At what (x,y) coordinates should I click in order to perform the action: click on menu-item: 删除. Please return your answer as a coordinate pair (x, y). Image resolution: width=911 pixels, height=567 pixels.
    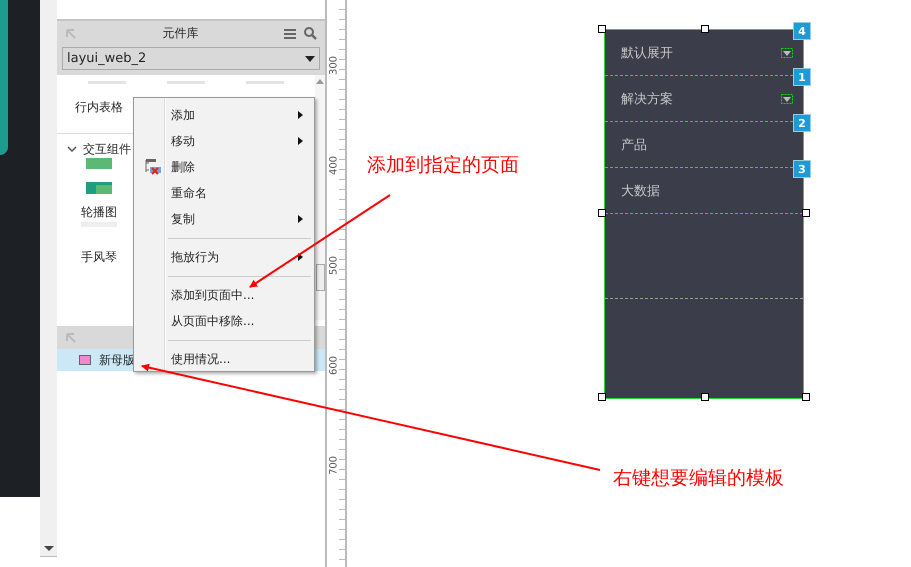
    Looking at the image, I should click on (224, 167).